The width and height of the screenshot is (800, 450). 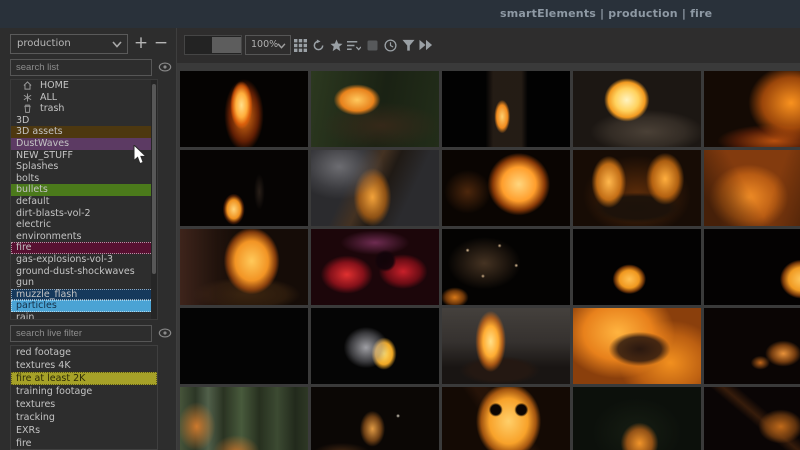 What do you see at coordinates (44, 43) in the screenshot?
I see `project-dropdown-value: production` at bounding box center [44, 43].